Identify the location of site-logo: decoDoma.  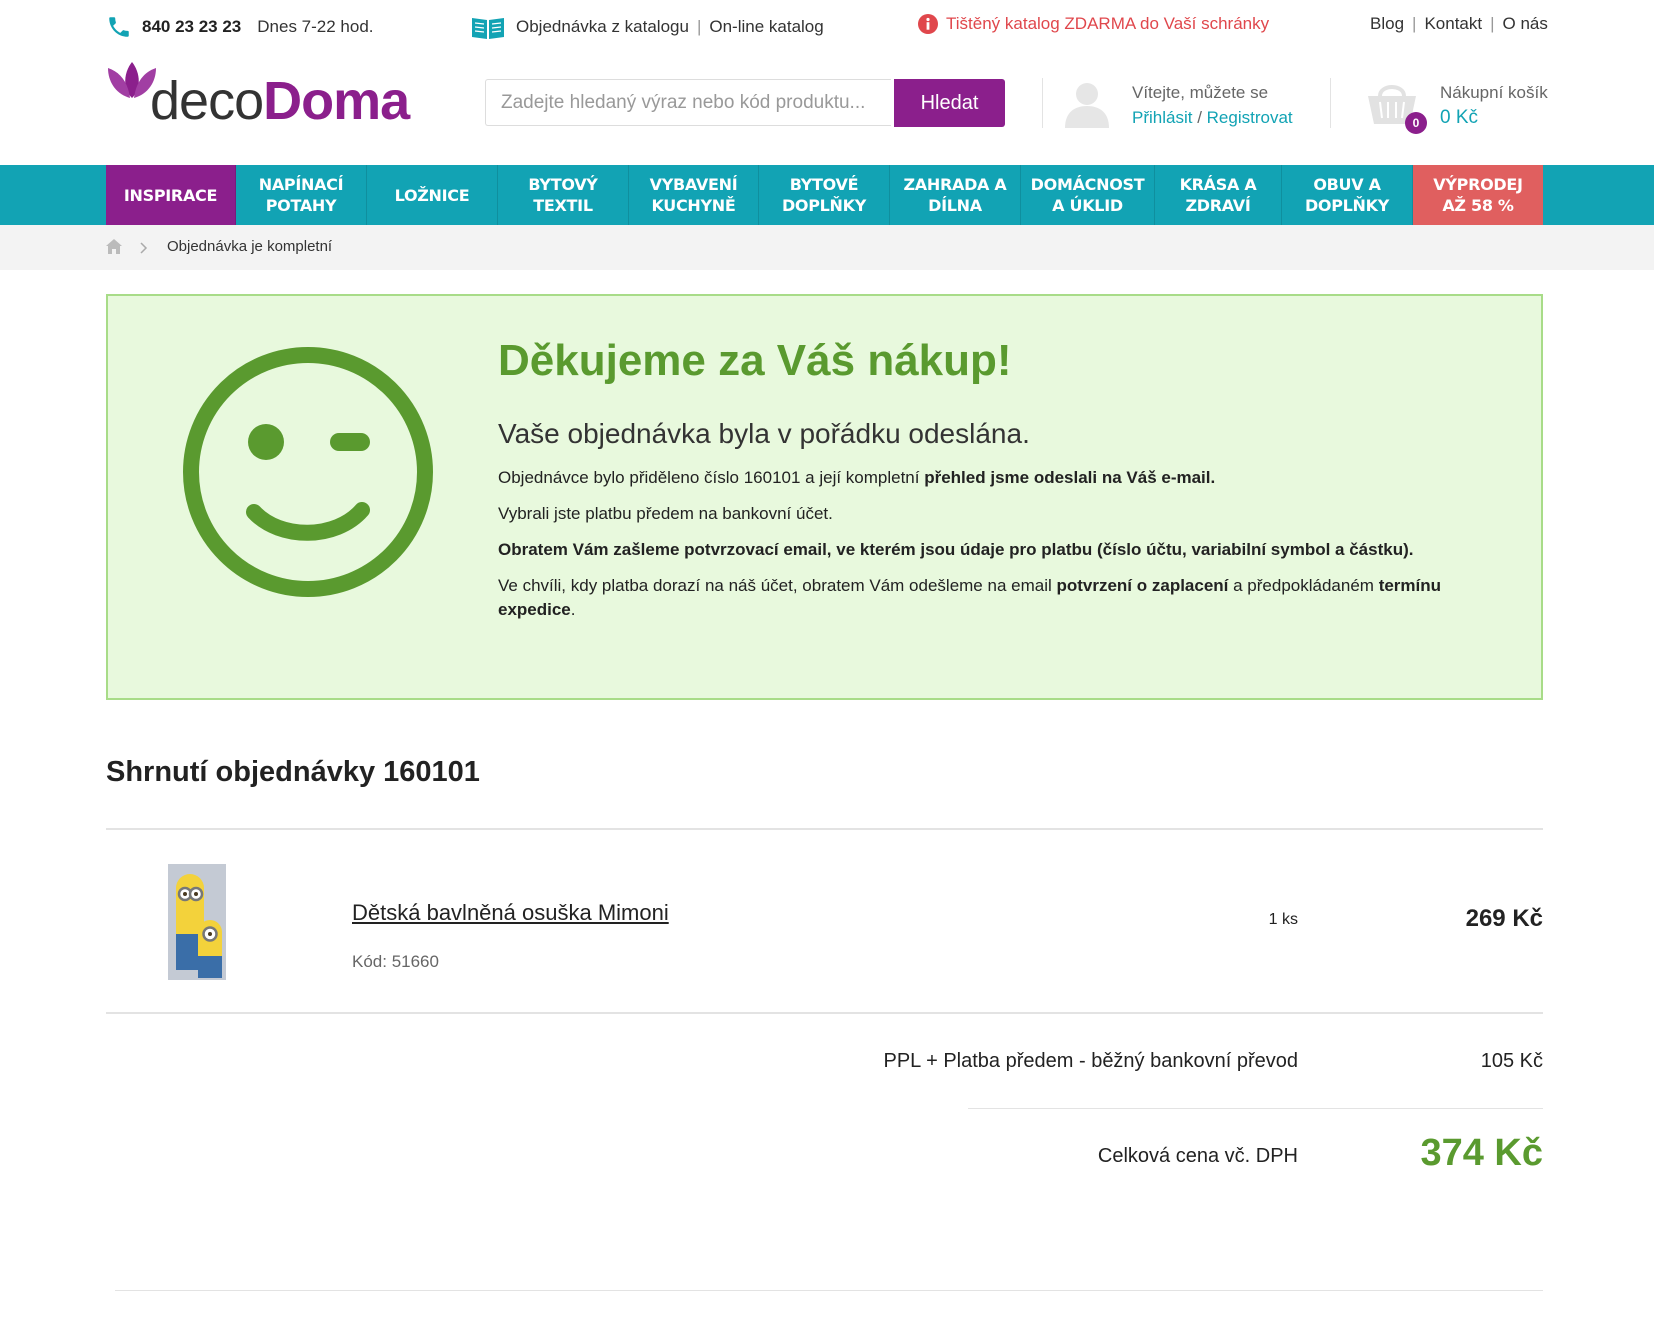
(258, 94).